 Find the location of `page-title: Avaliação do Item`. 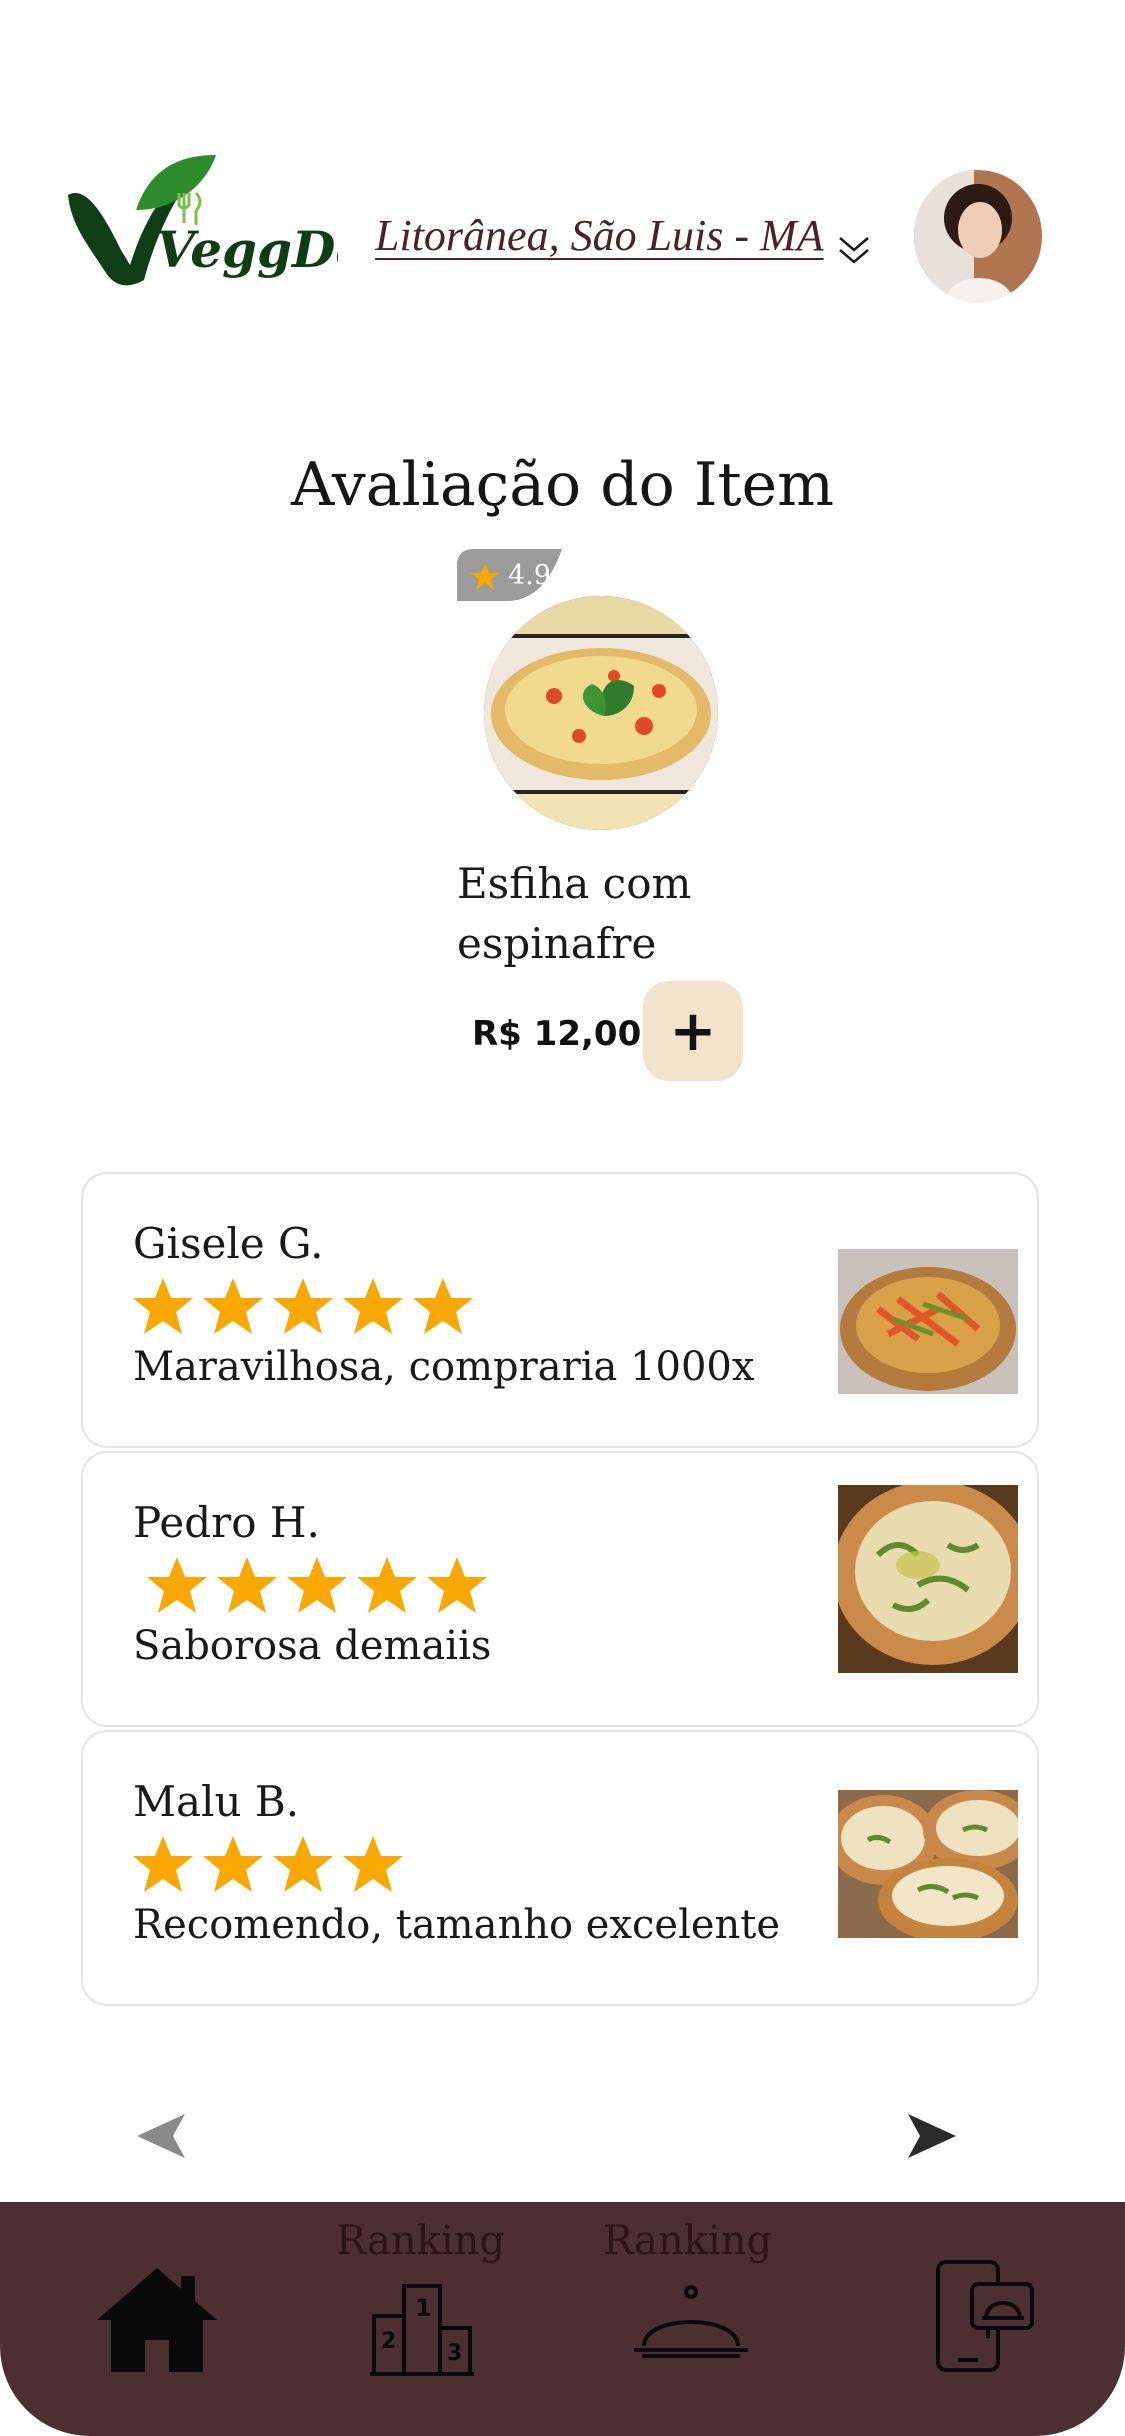

page-title: Avaliação do Item is located at coordinates (562, 485).